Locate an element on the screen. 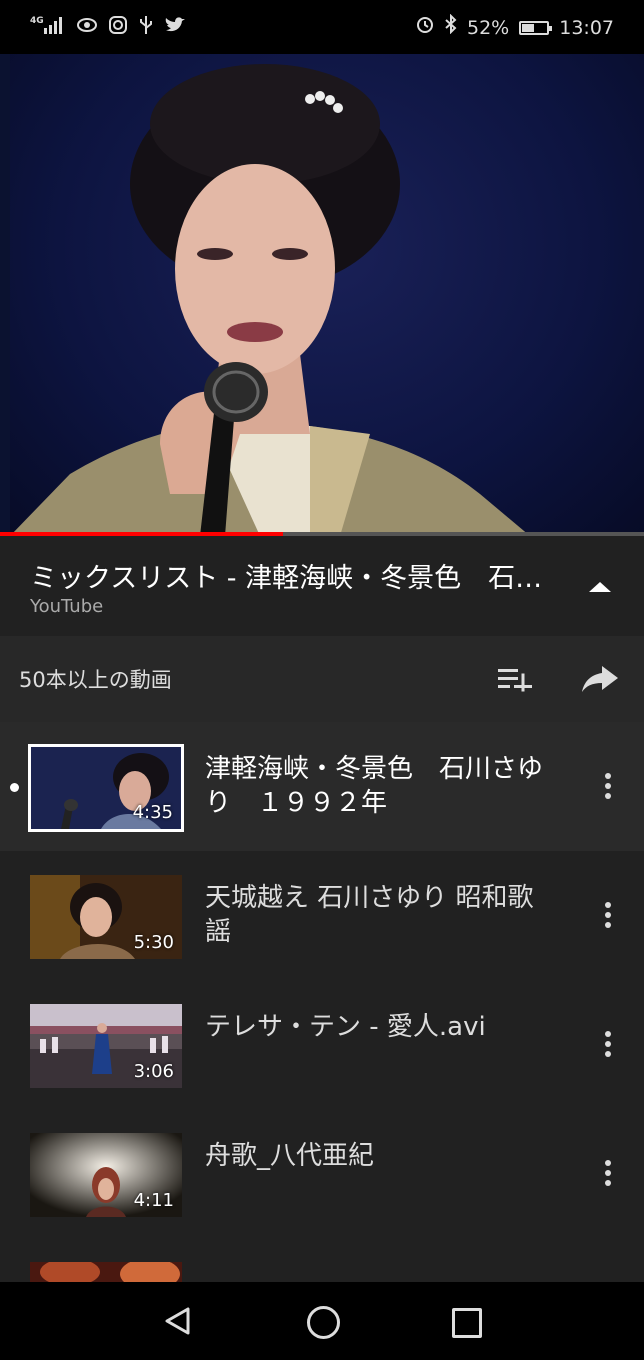 This screenshot has width=644, height=1360. playlist-item: 3:06 テレサ・テン - 愛人.avi is located at coordinates (322, 1044).